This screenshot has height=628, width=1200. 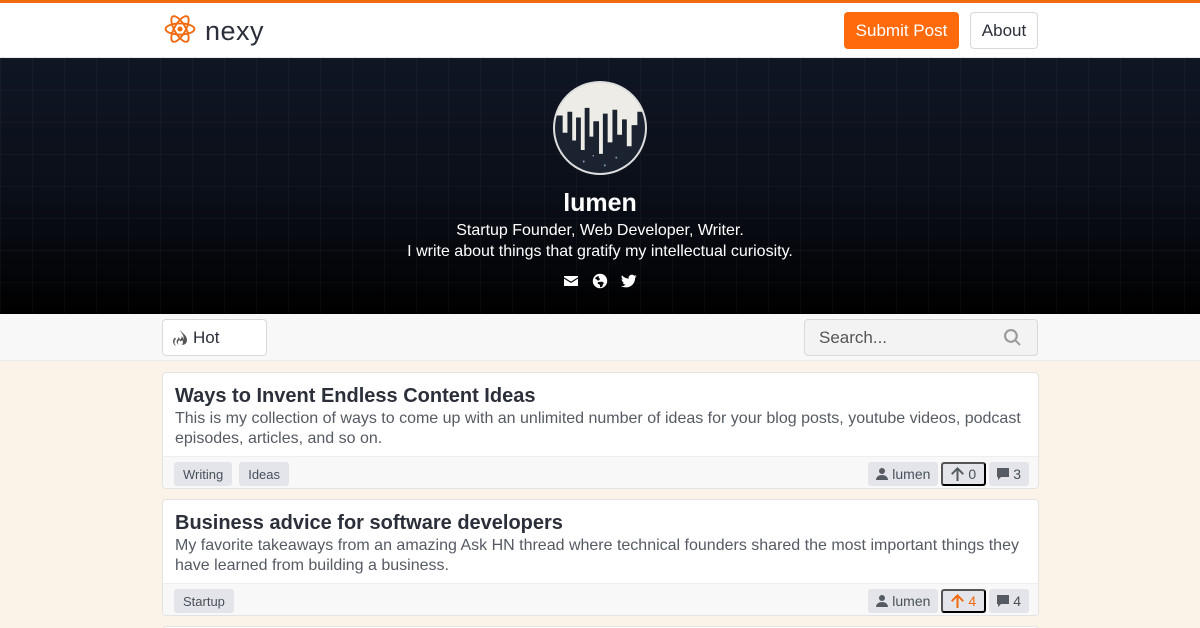 What do you see at coordinates (180, 31) in the screenshot?
I see `atom-logo-icon` at bounding box center [180, 31].